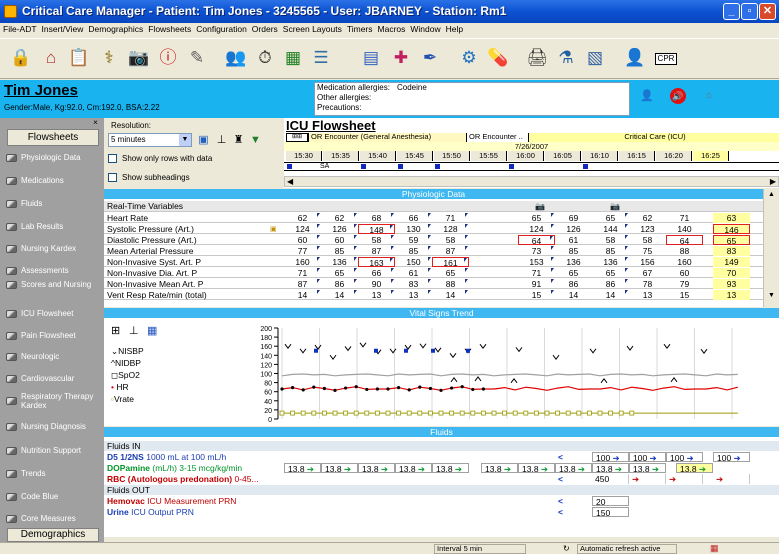  What do you see at coordinates (401, 58) in the screenshot?
I see `nurse-icon: ✚` at bounding box center [401, 58].